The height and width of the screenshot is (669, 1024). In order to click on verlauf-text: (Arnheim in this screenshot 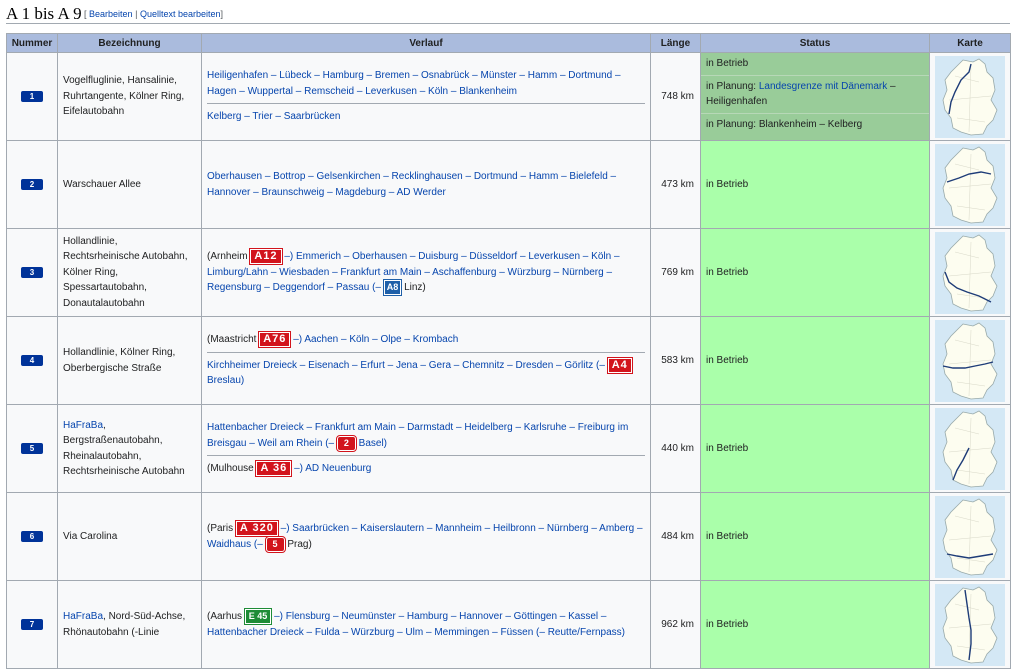, I will do `click(229, 257)`.